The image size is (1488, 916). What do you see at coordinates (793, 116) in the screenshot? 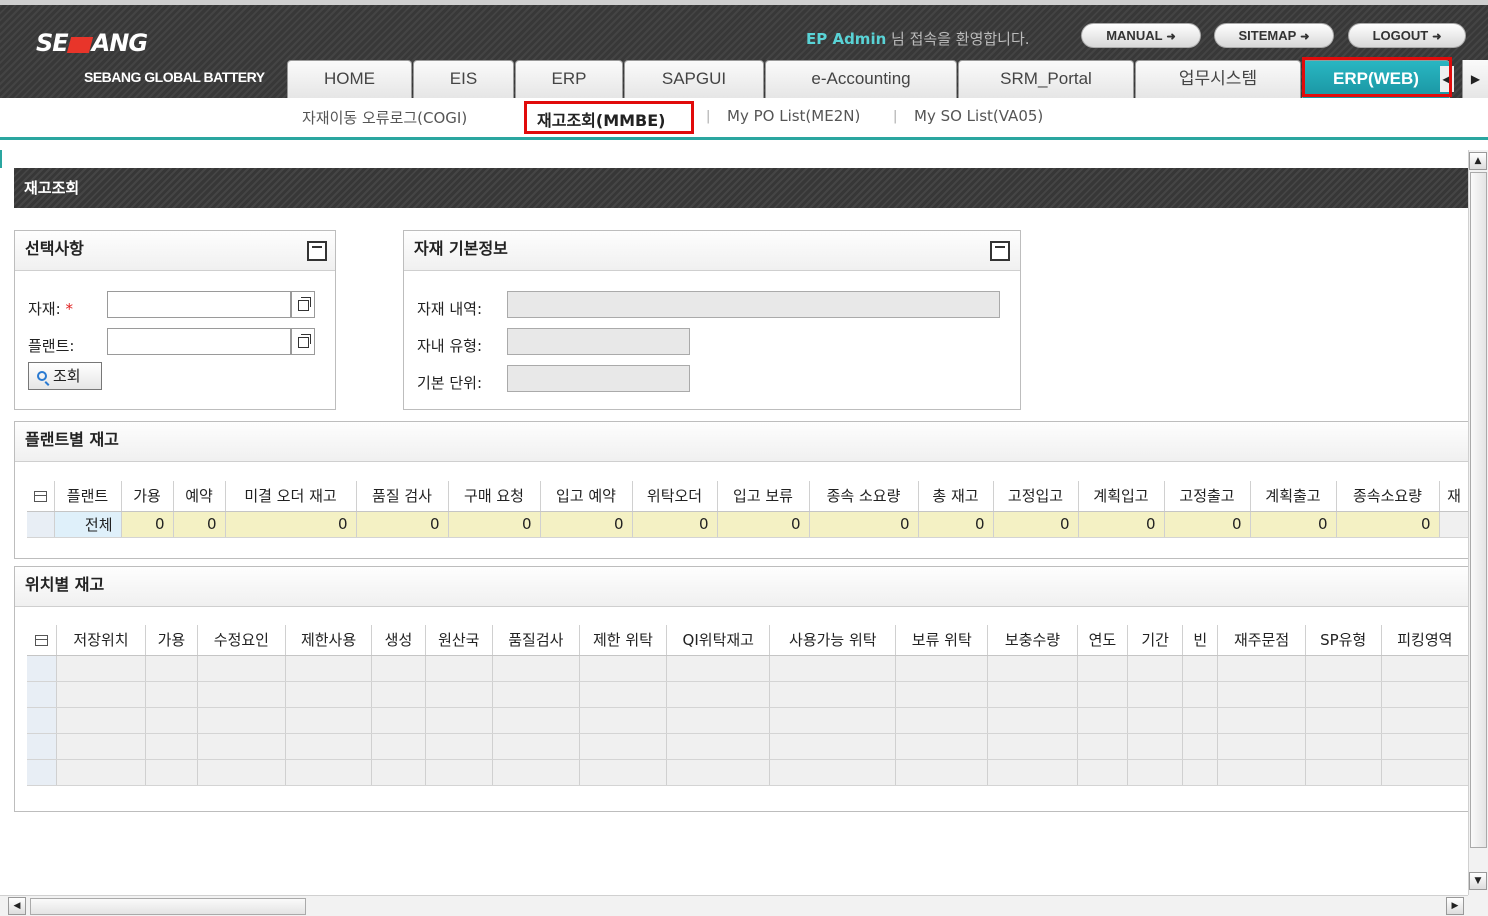
I see `subnav-me2n: My PO List(ME2N)` at bounding box center [793, 116].